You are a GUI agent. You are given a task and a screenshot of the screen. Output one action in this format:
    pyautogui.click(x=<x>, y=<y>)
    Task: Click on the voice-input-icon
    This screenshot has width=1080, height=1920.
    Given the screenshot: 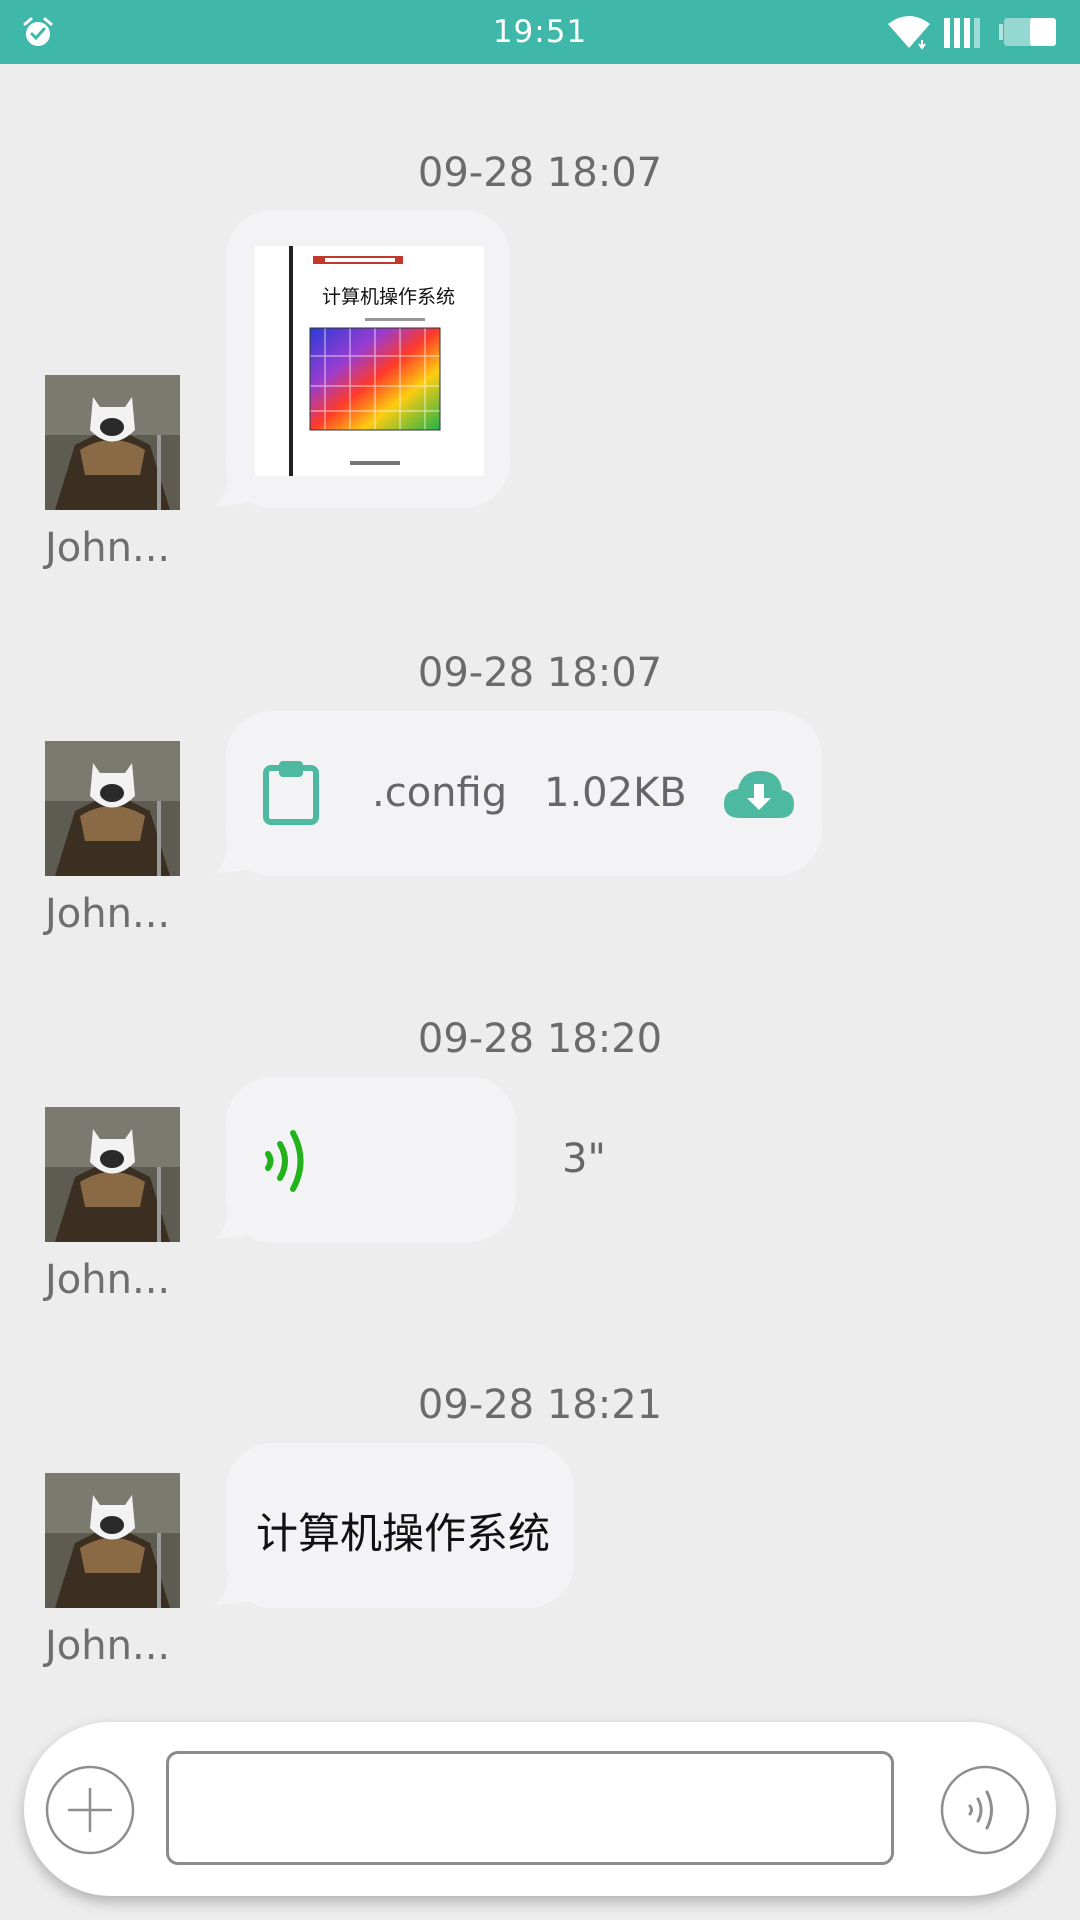 What is the action you would take?
    pyautogui.click(x=985, y=1810)
    